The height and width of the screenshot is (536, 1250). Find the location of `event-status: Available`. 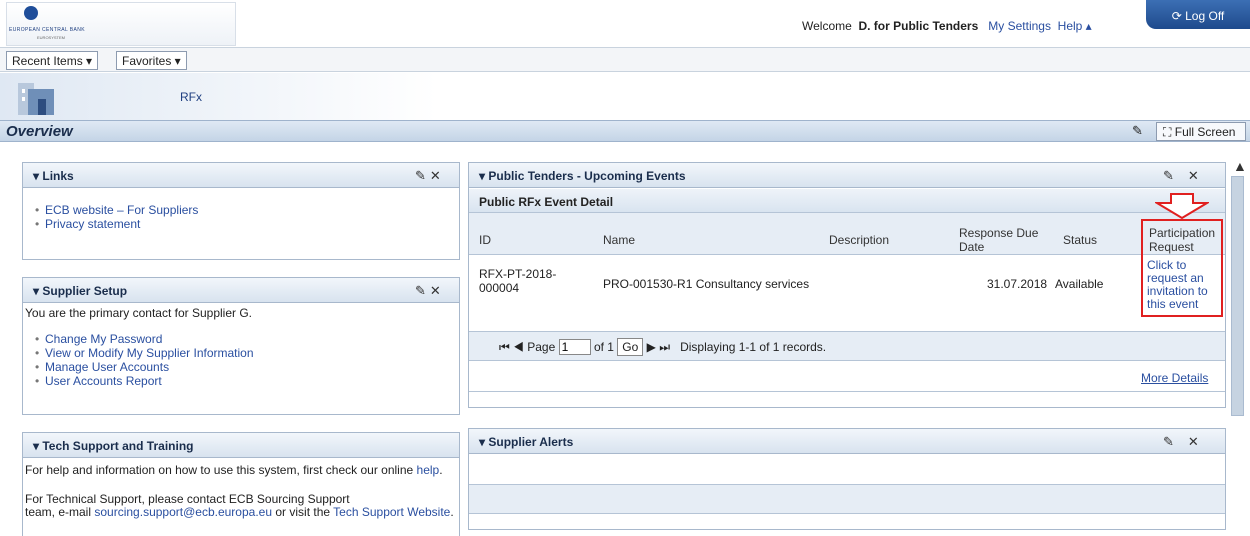

event-status: Available is located at coordinates (1079, 284).